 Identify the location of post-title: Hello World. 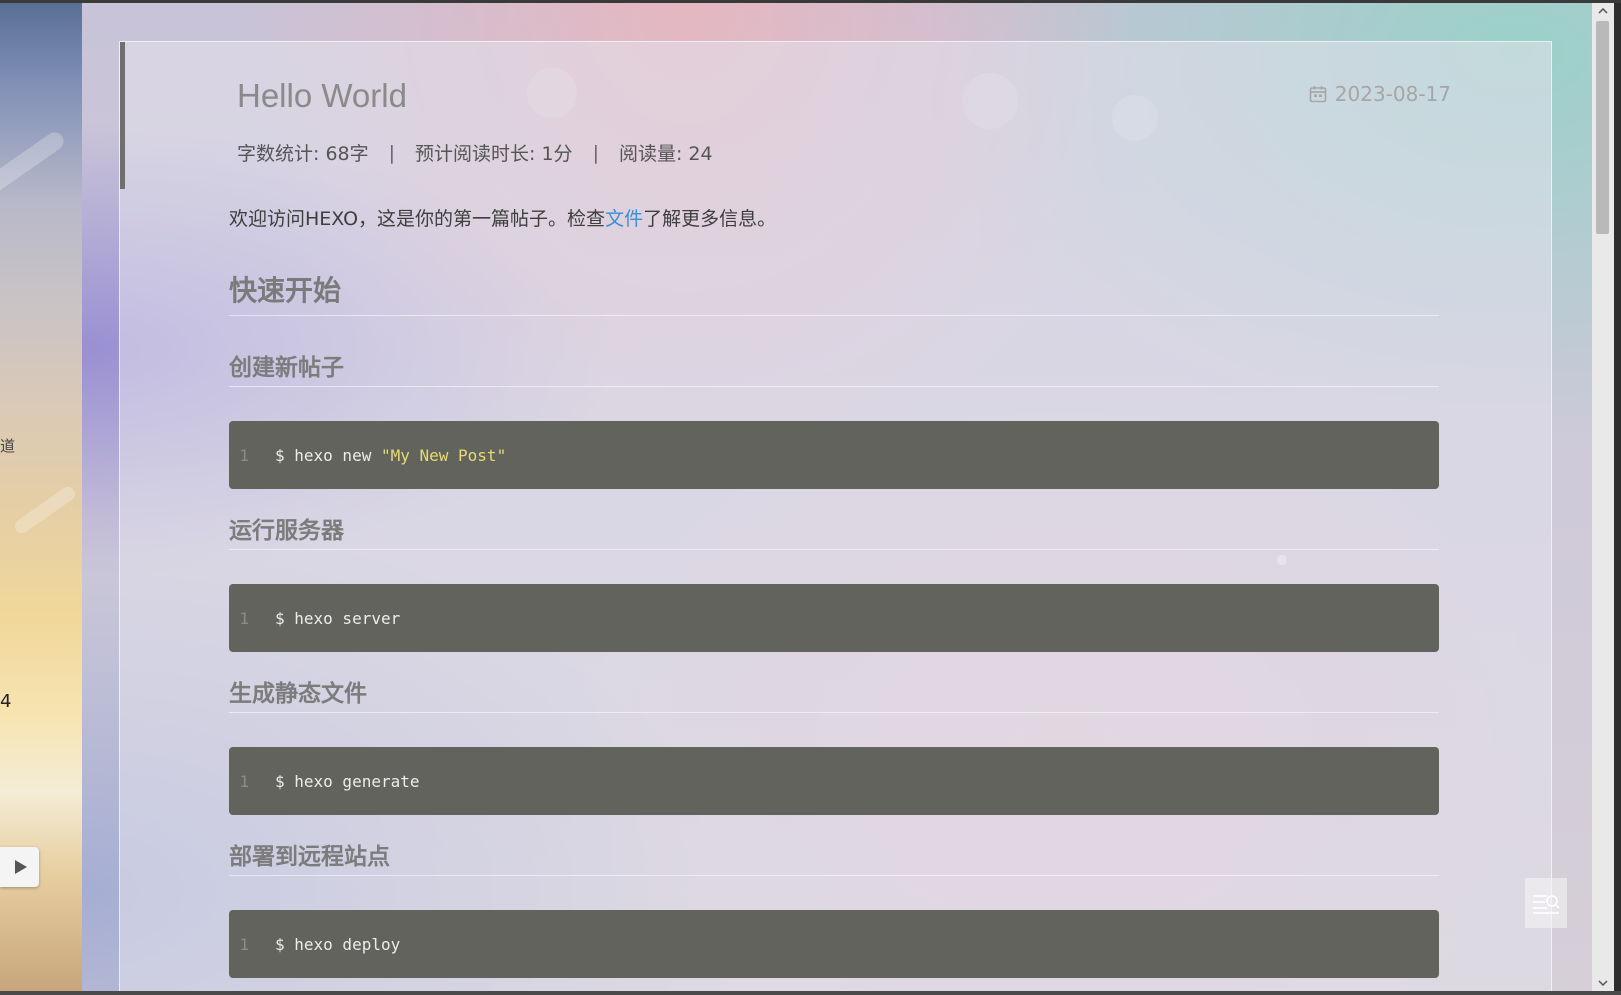
(322, 95).